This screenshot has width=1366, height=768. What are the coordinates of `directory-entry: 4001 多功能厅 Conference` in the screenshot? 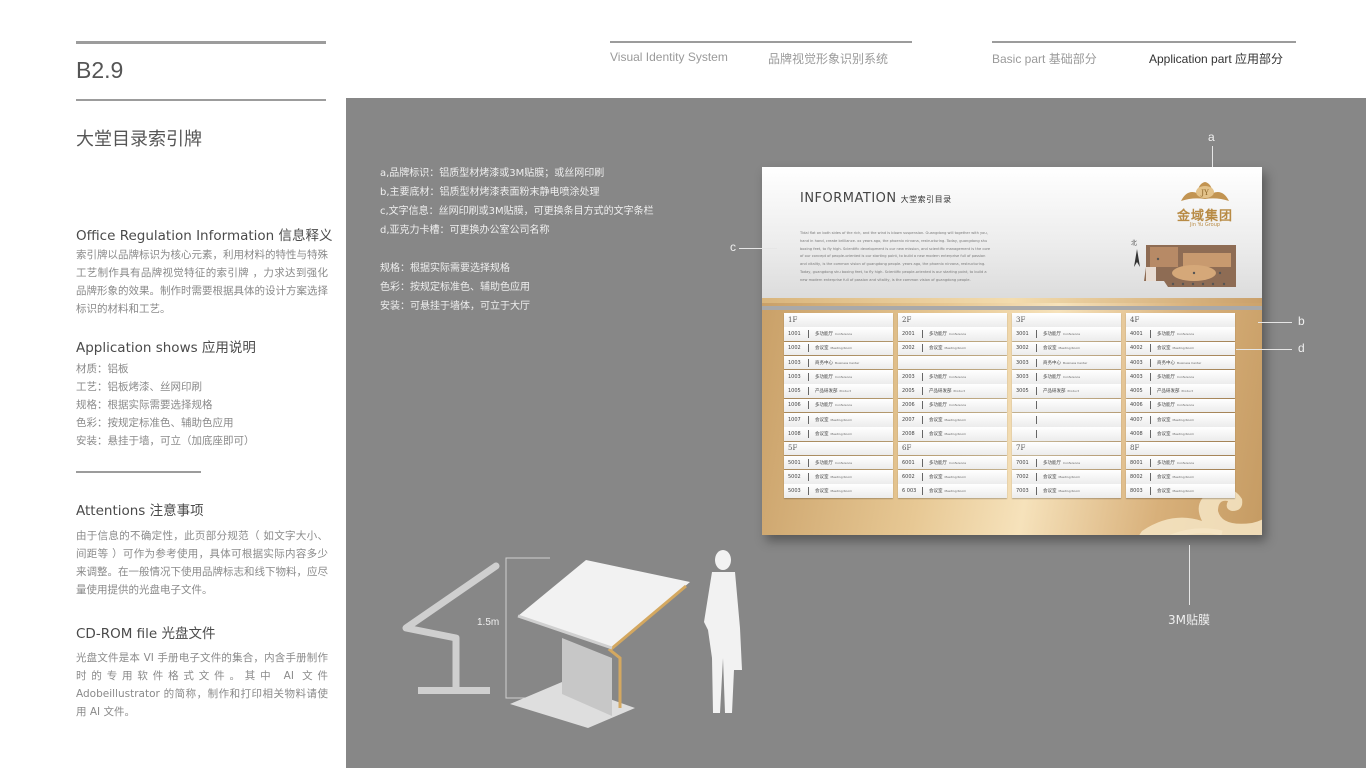 It's located at (1180, 334).